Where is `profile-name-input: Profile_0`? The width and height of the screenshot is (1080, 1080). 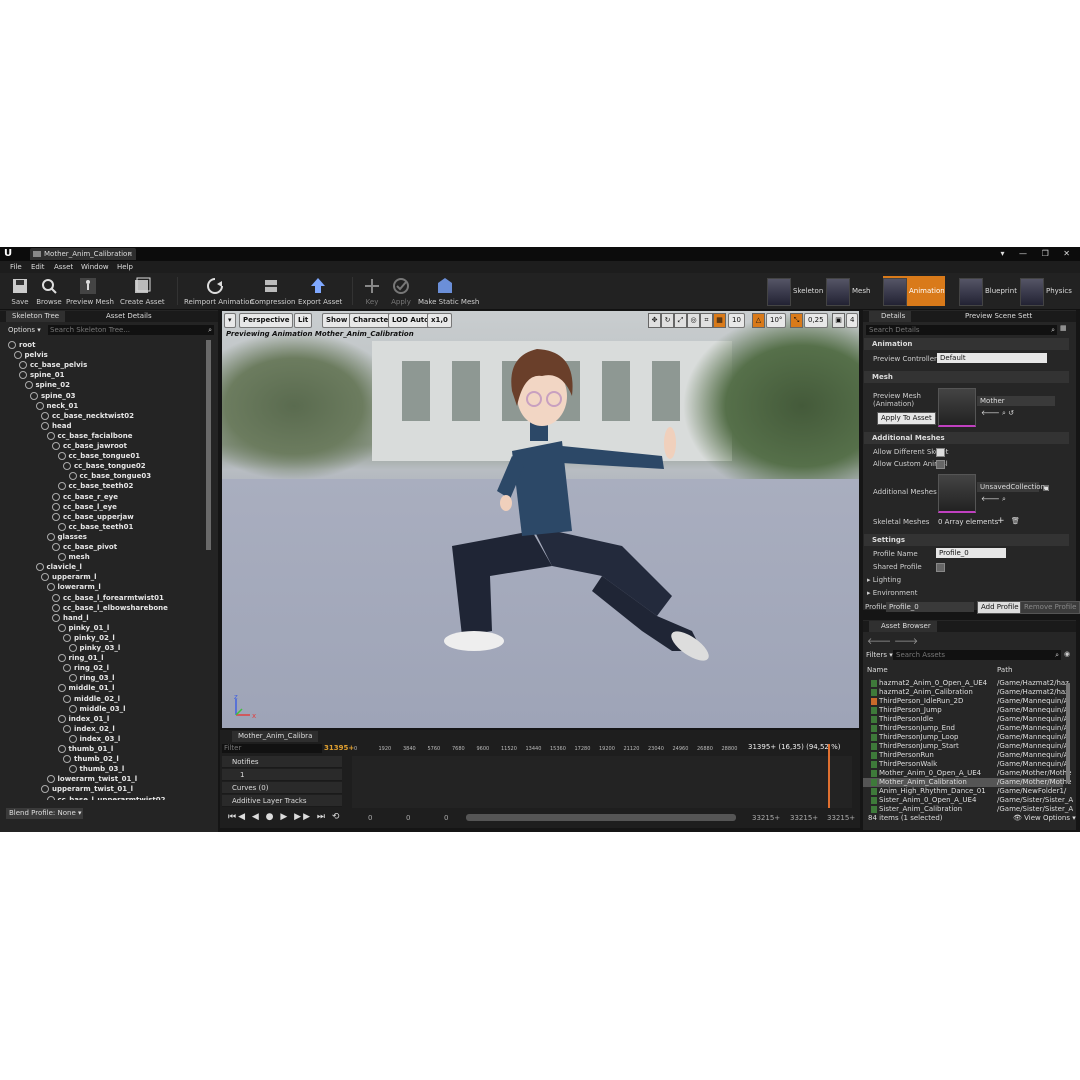 profile-name-input: Profile_0 is located at coordinates (971, 553).